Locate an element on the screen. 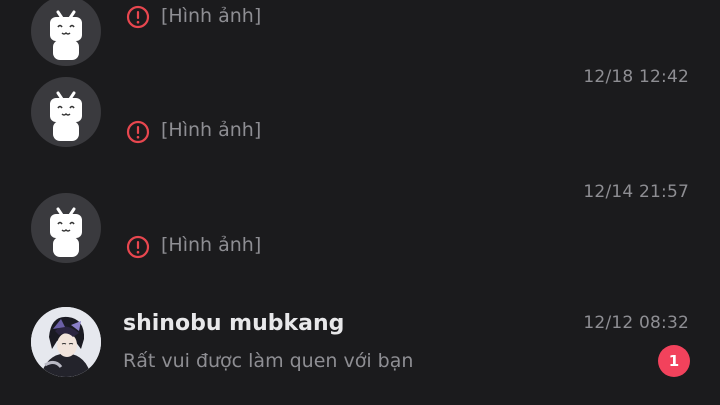 Image resolution: width=720 pixels, height=405 pixels. contact-name: shinobu mubkang is located at coordinates (234, 323).